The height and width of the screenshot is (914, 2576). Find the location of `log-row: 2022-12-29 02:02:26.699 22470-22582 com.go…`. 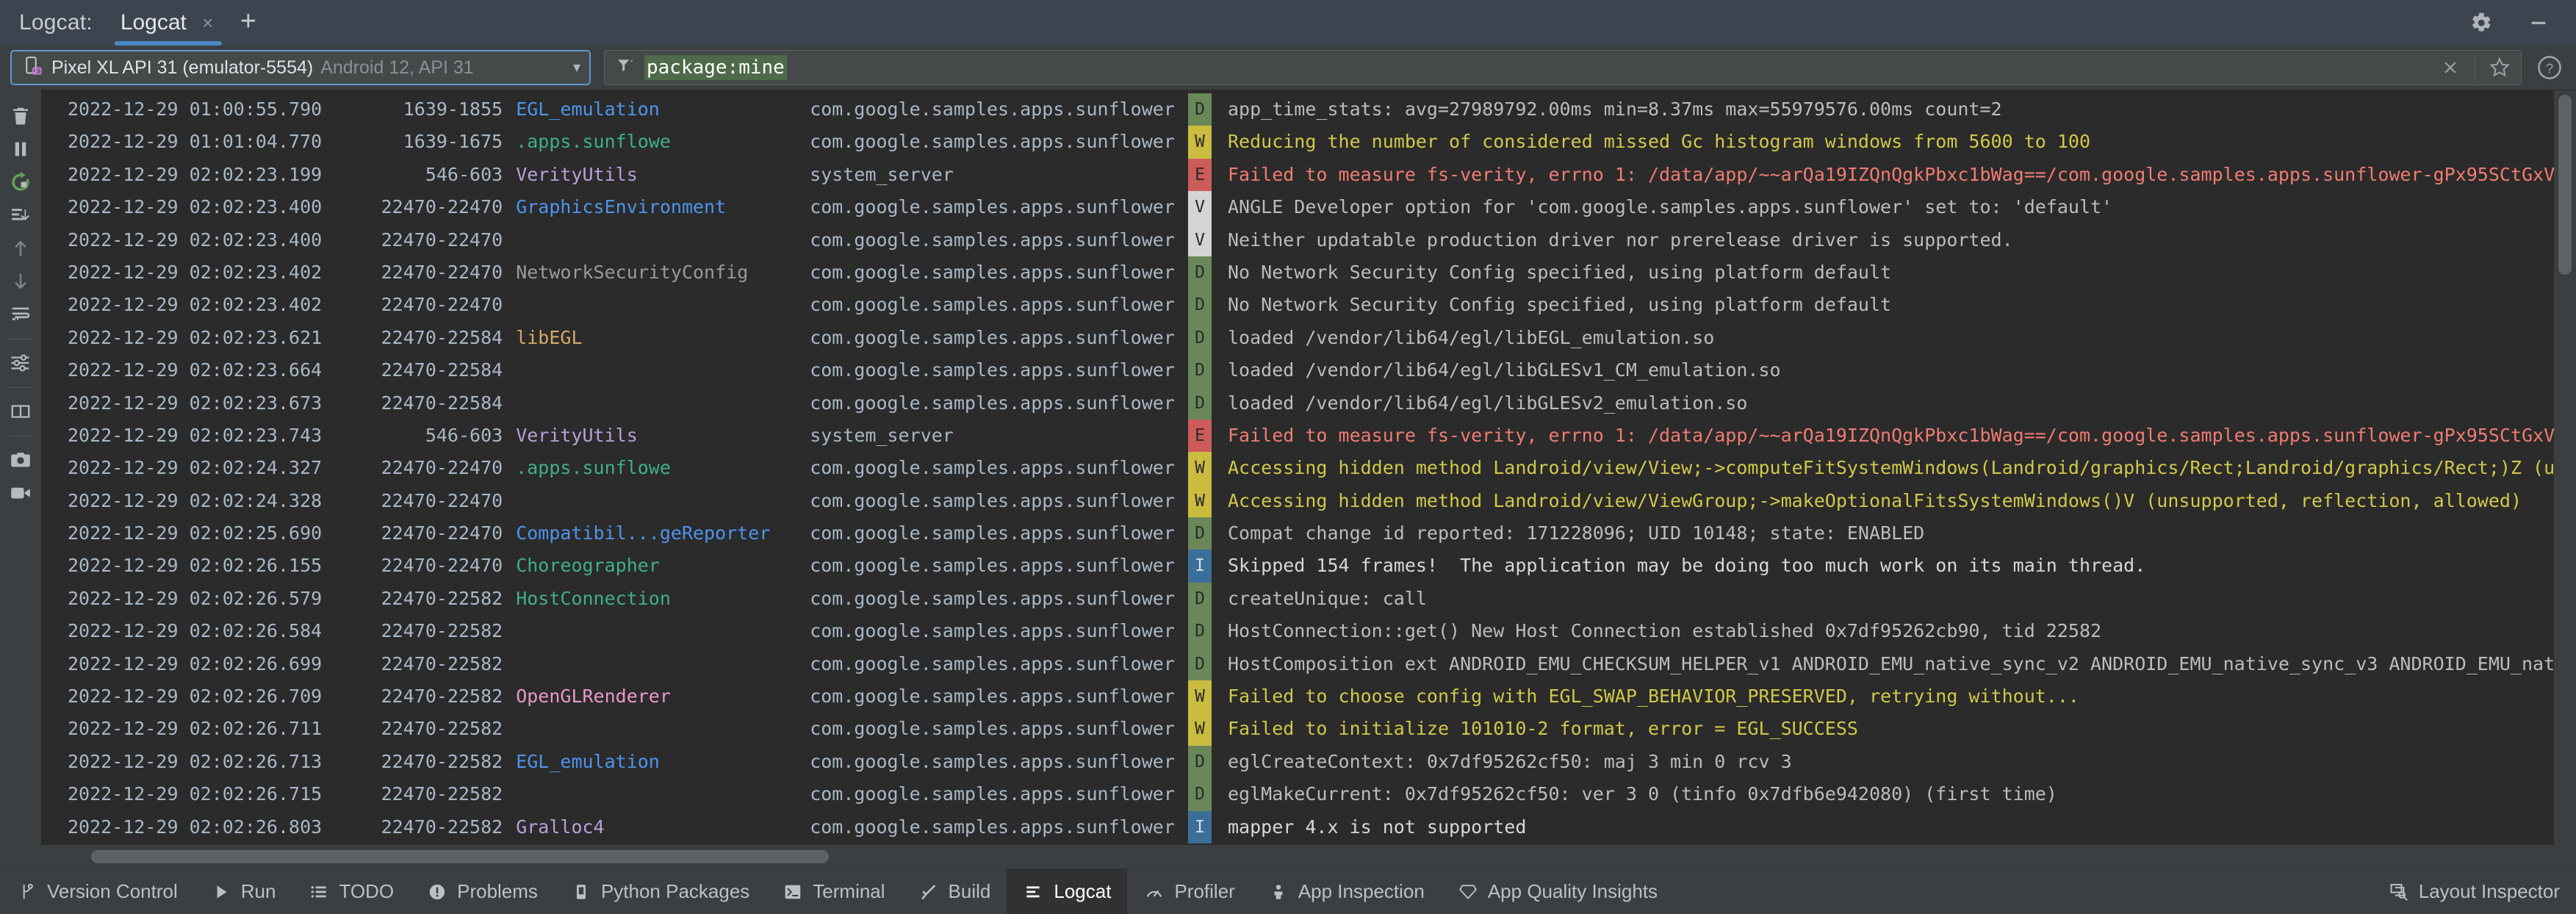

log-row: 2022-12-29 02:02:26.699 22470-22582 com.go… is located at coordinates (1297, 664).